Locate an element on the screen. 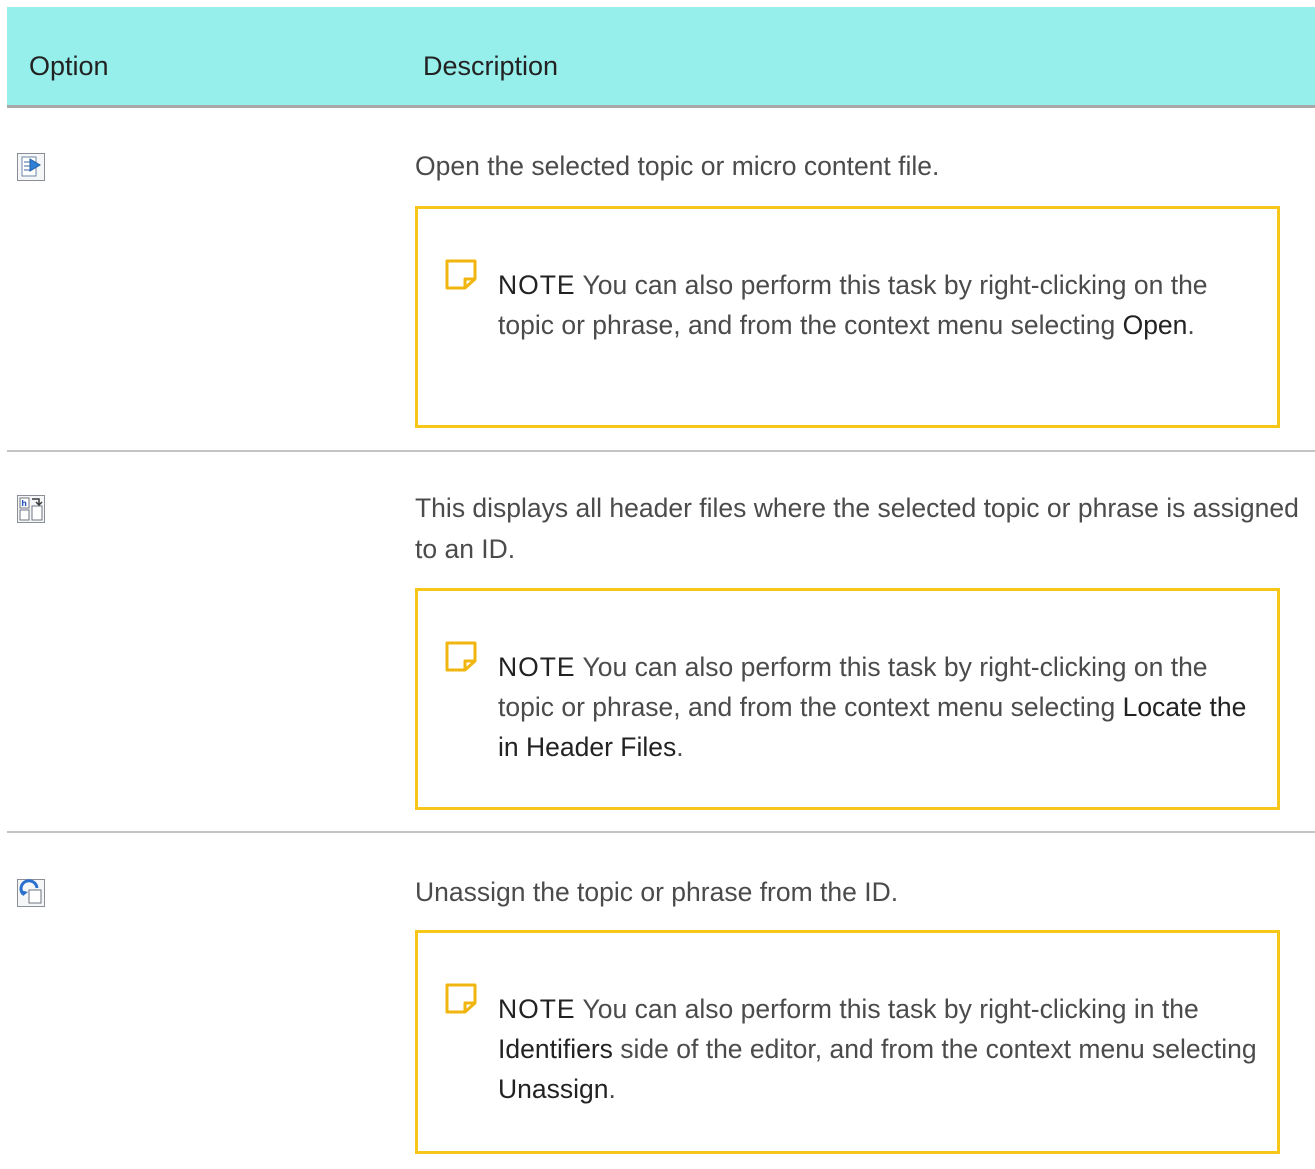  unassign-icon is located at coordinates (31, 893).